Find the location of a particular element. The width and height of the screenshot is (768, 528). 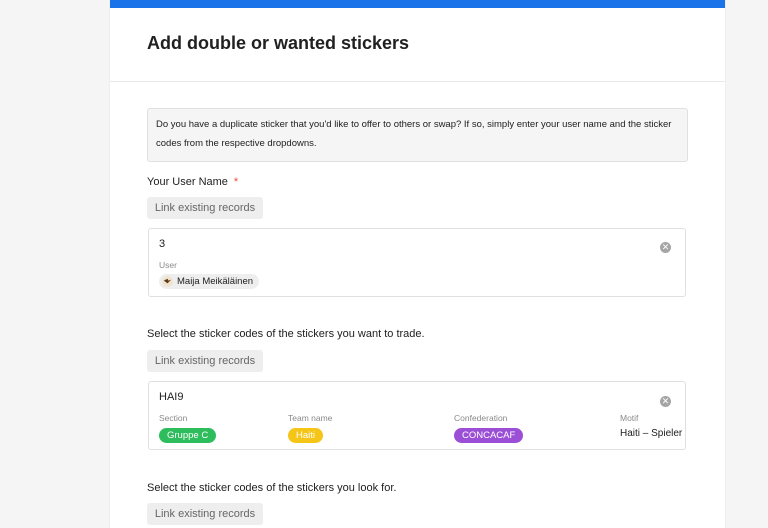

link-existing-records-button-user: Link existing records is located at coordinates (205, 208).